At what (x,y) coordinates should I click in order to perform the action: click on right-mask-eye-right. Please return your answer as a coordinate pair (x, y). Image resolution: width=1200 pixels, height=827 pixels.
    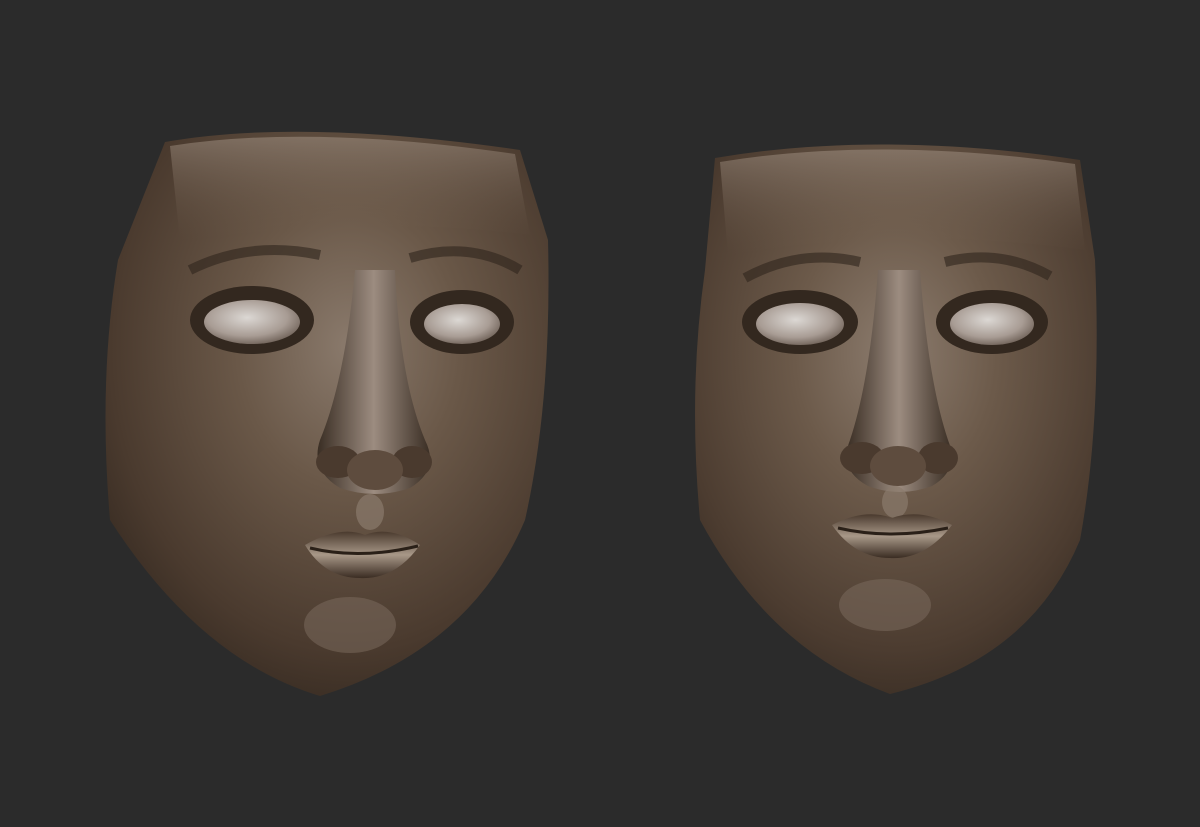
    Looking at the image, I should click on (800, 324).